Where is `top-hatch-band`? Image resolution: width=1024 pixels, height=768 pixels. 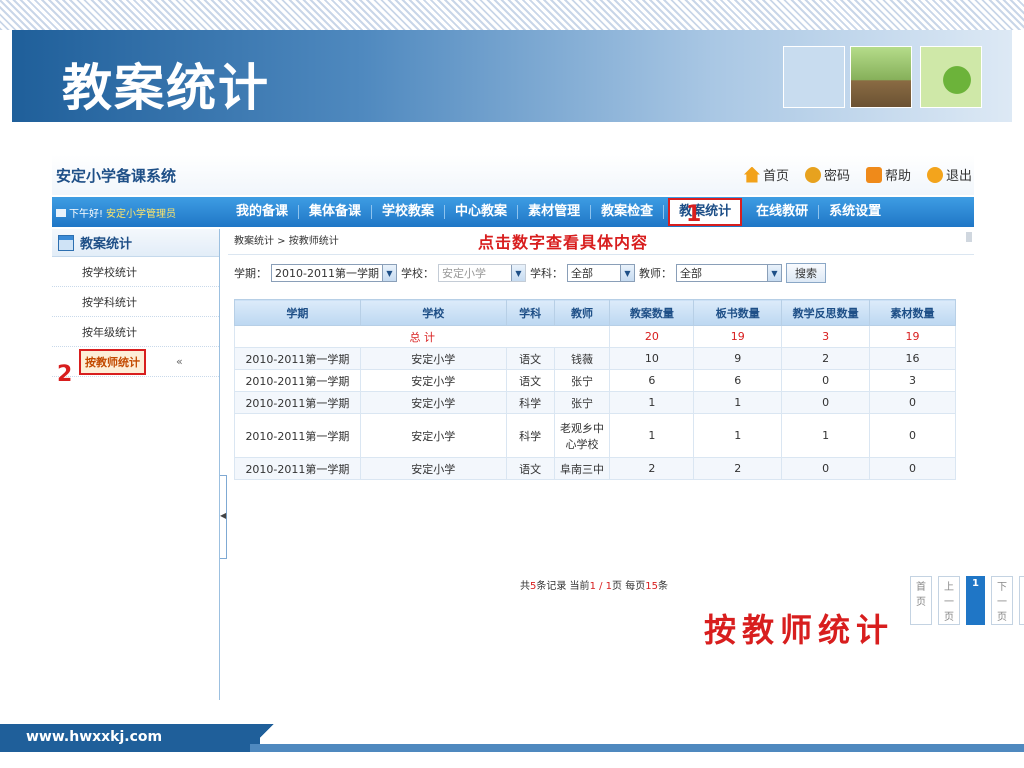 top-hatch-band is located at coordinates (512, 15).